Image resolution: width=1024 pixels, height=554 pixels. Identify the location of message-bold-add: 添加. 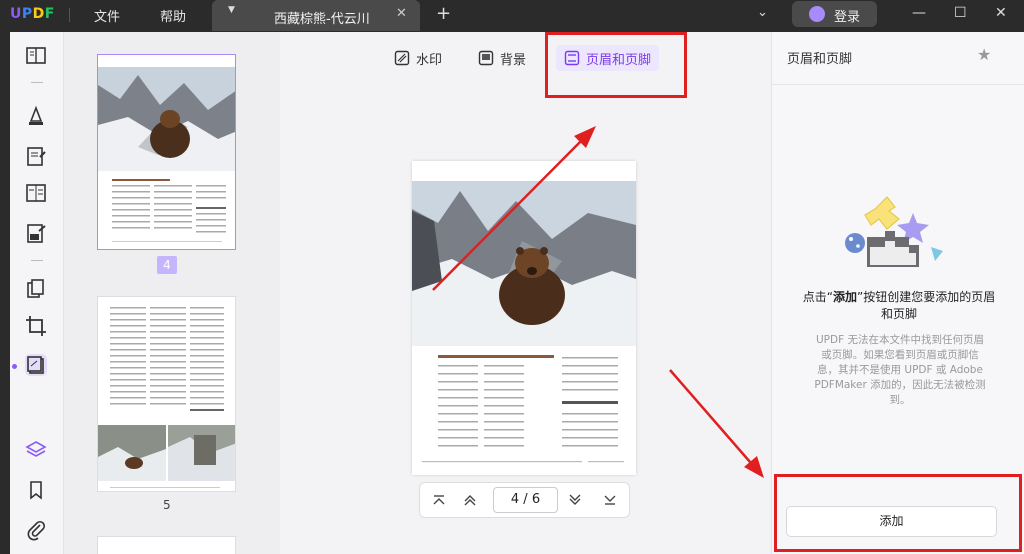
(844, 297).